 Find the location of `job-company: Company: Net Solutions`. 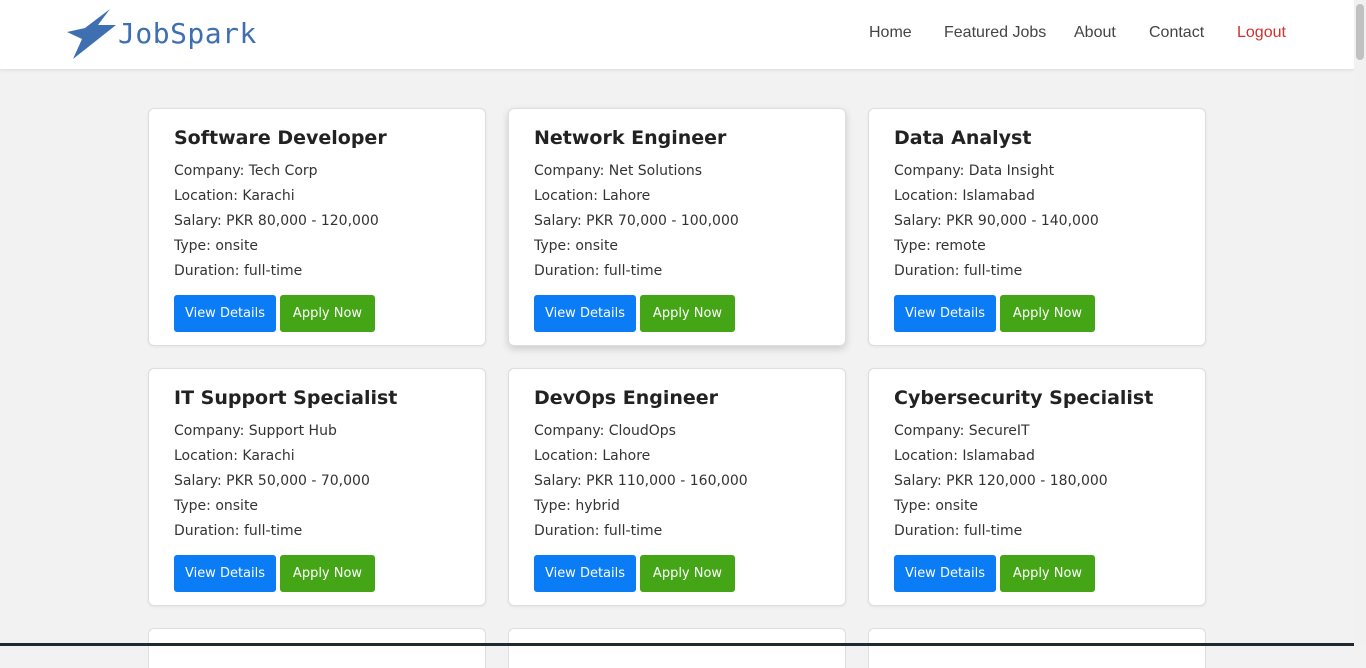

job-company: Company: Net Solutions is located at coordinates (618, 171).